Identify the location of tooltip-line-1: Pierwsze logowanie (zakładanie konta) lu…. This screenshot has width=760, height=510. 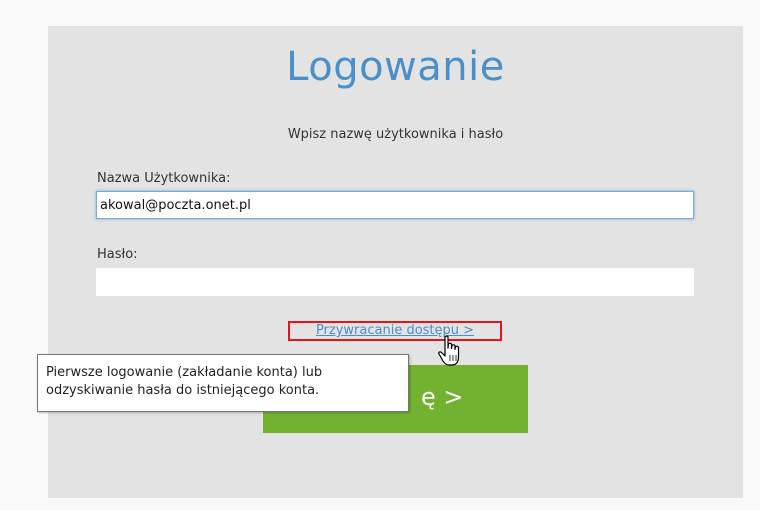
(184, 372).